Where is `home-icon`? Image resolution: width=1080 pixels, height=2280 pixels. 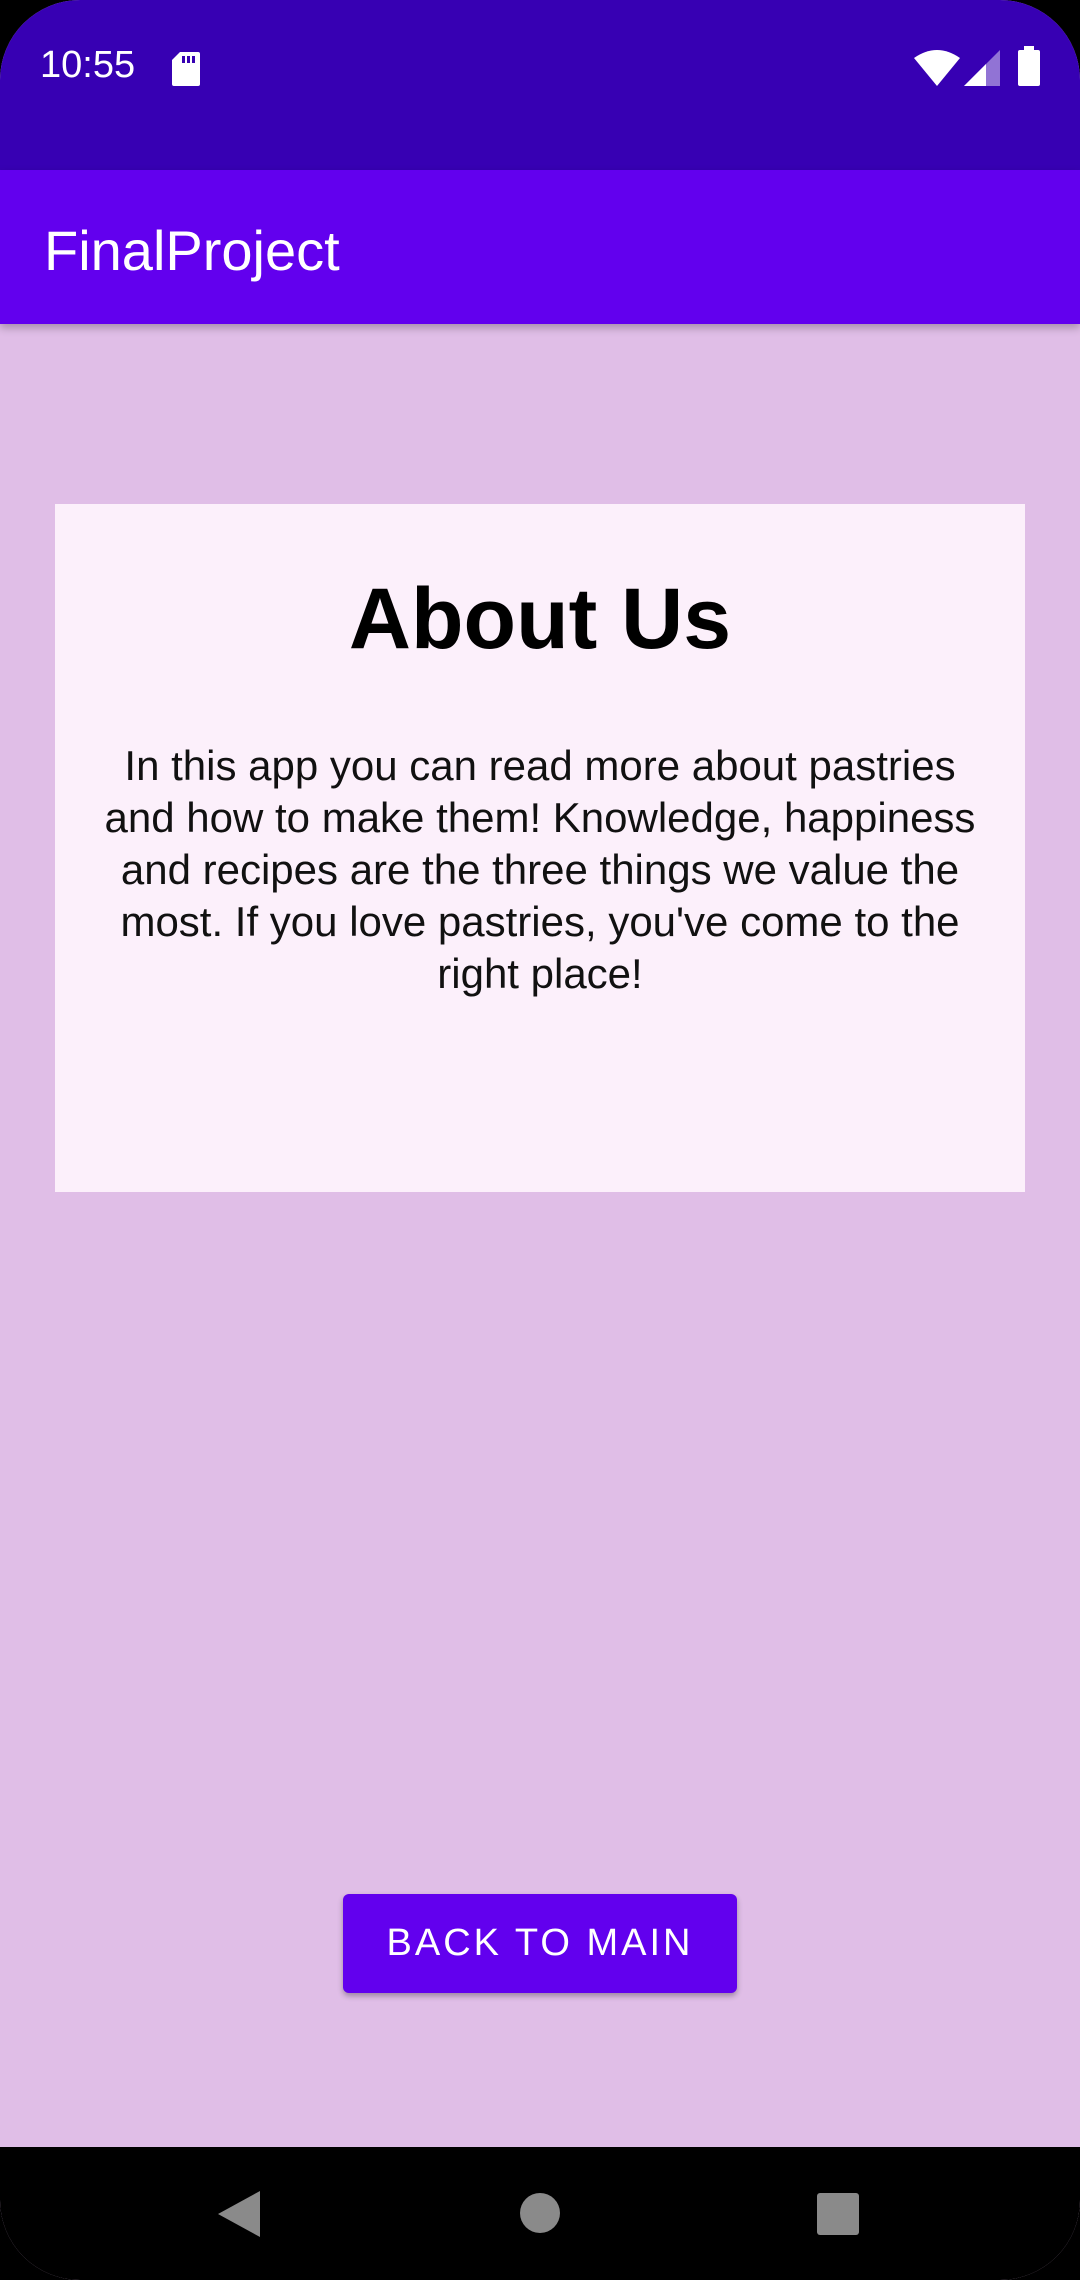
home-icon is located at coordinates (540, 2213).